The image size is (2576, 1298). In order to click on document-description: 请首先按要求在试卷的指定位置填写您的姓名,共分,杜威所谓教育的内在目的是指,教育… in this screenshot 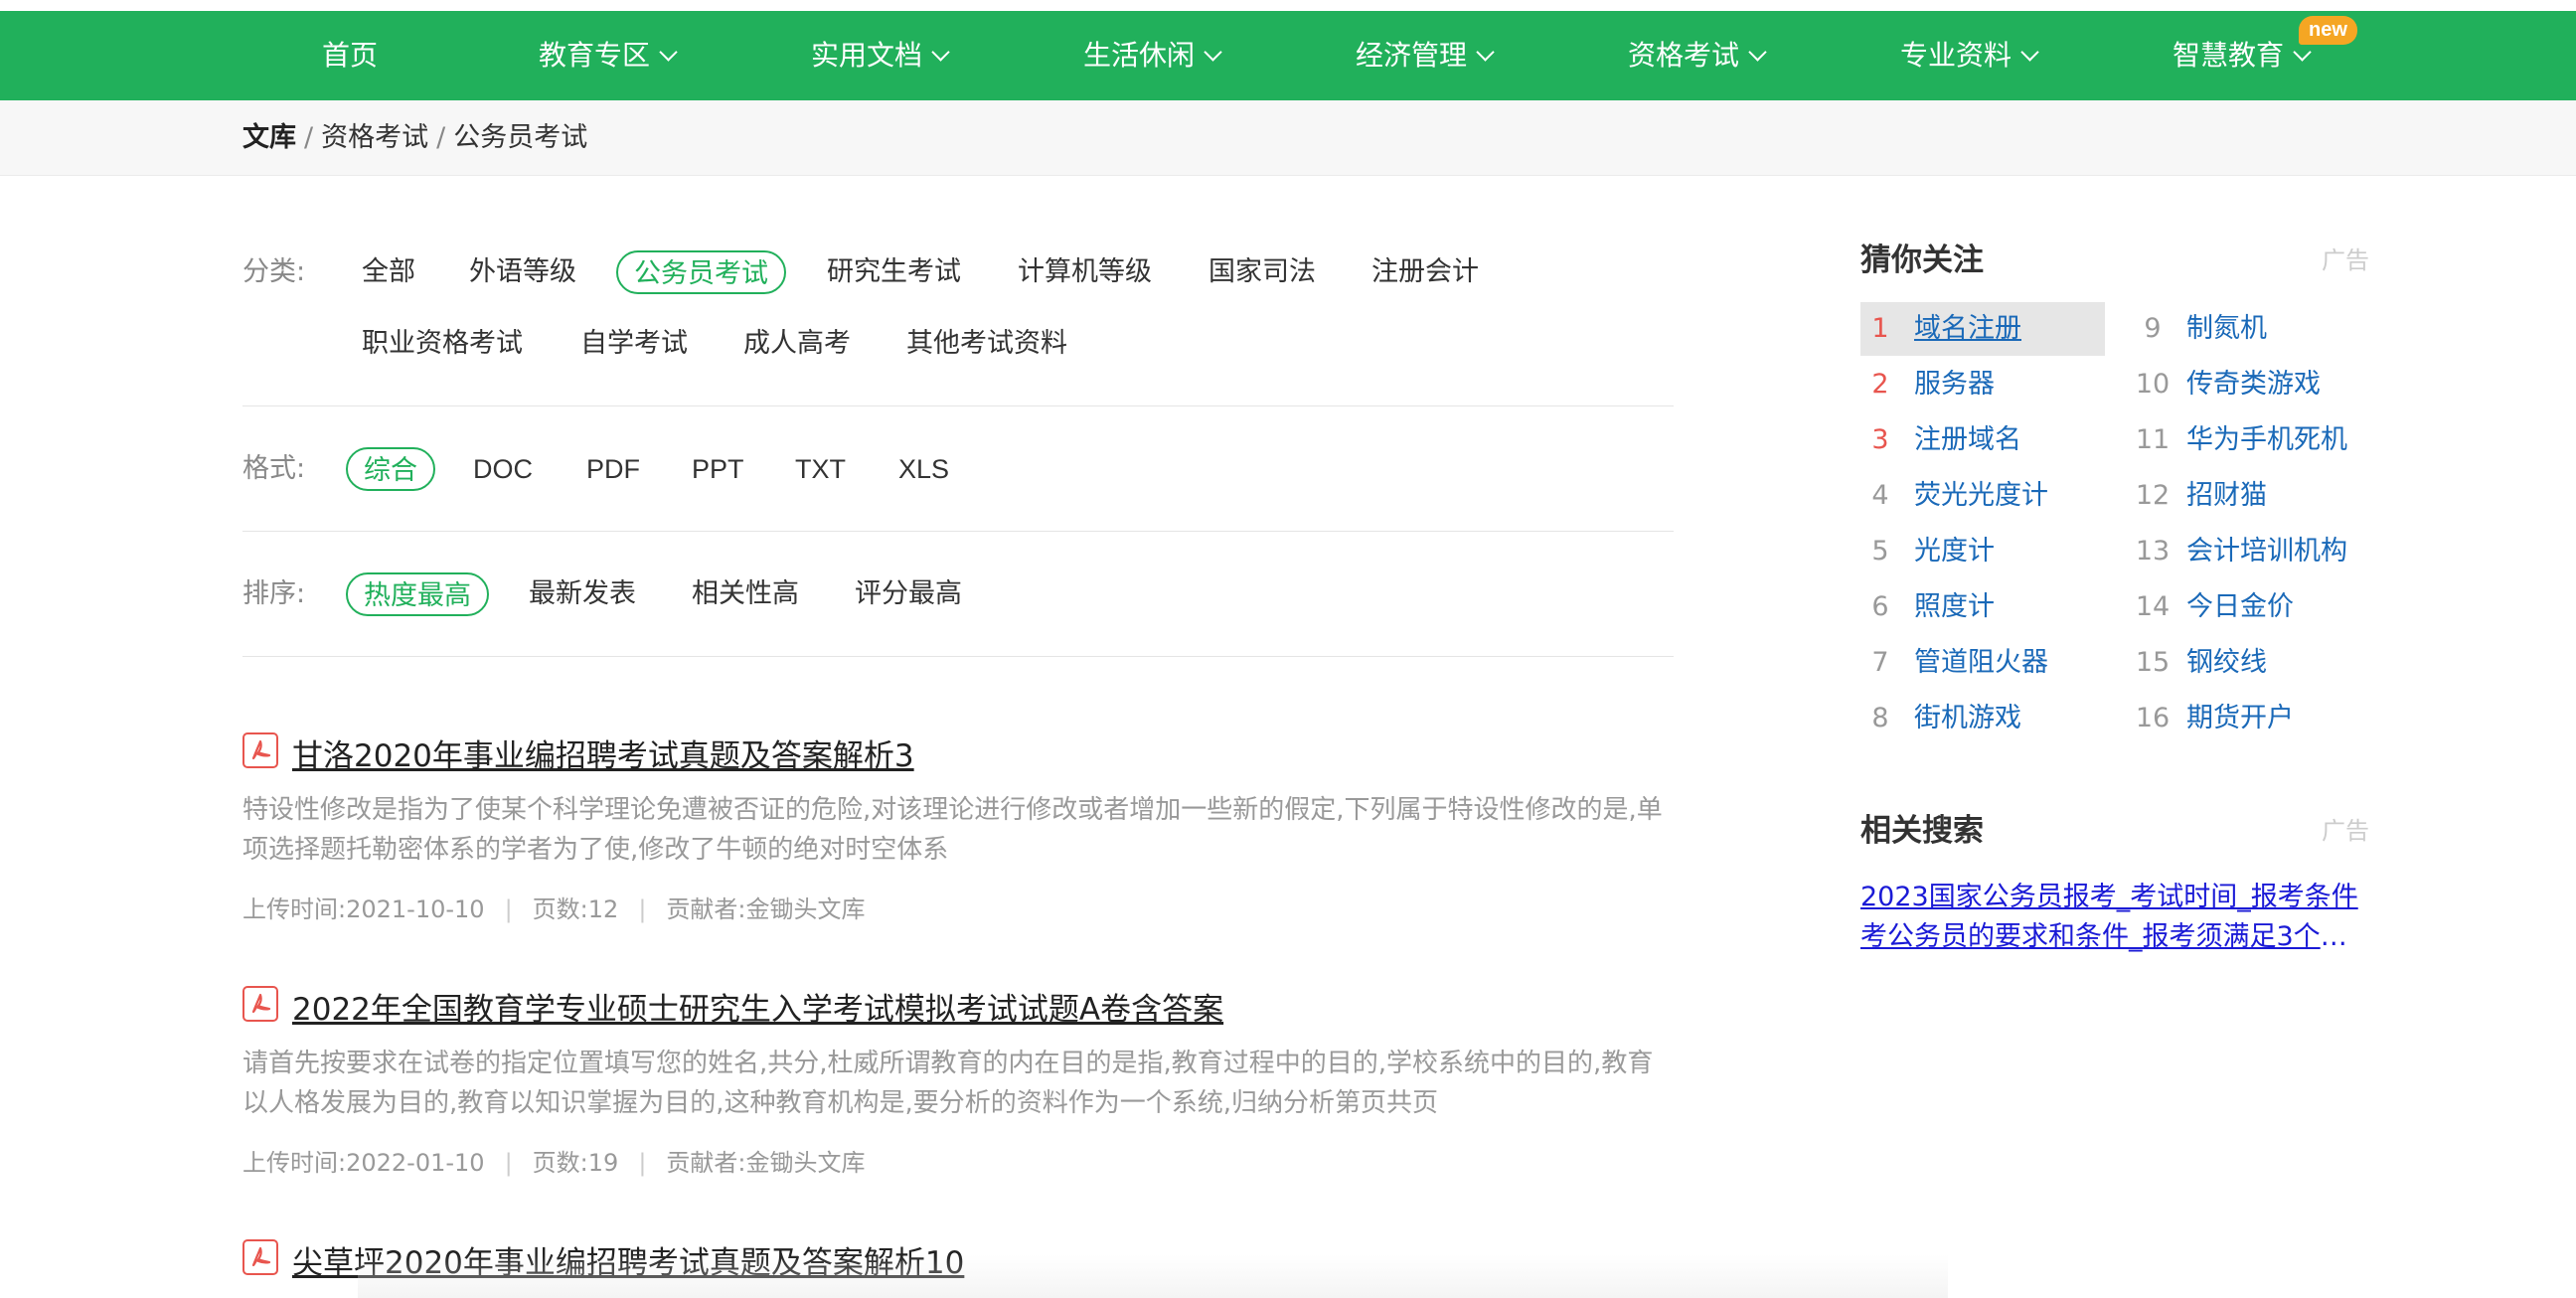, I will do `click(948, 1083)`.